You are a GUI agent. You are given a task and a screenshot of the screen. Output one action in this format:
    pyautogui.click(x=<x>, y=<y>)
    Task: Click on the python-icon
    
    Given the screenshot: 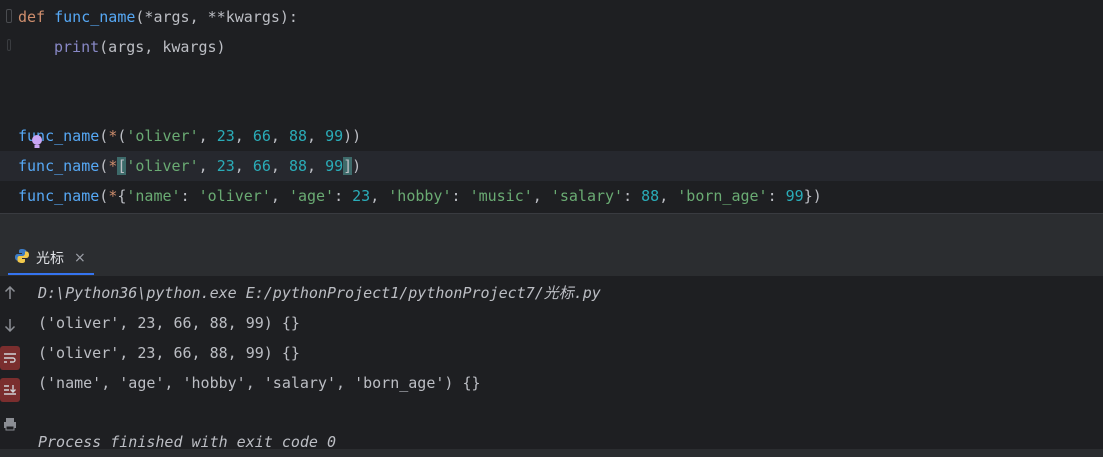 What is the action you would take?
    pyautogui.click(x=22, y=258)
    